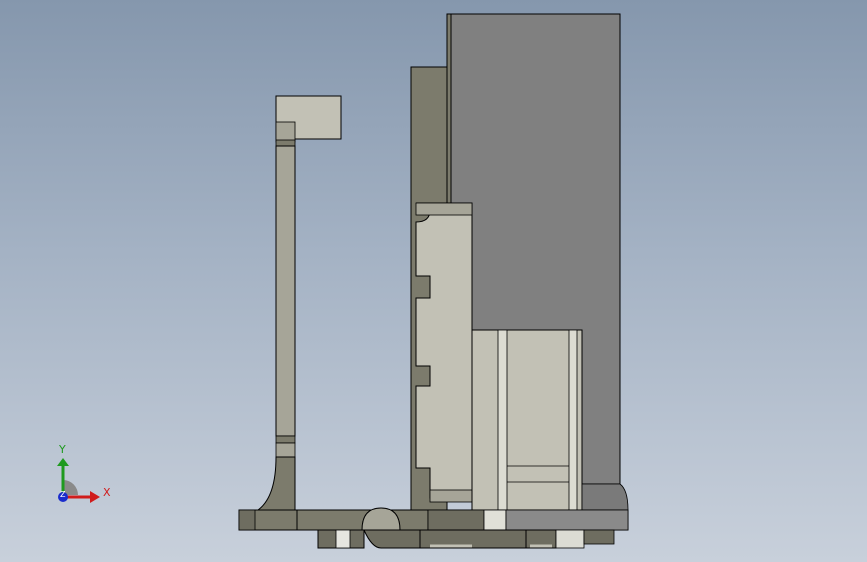  I want to click on left-upright, so click(297, 304).